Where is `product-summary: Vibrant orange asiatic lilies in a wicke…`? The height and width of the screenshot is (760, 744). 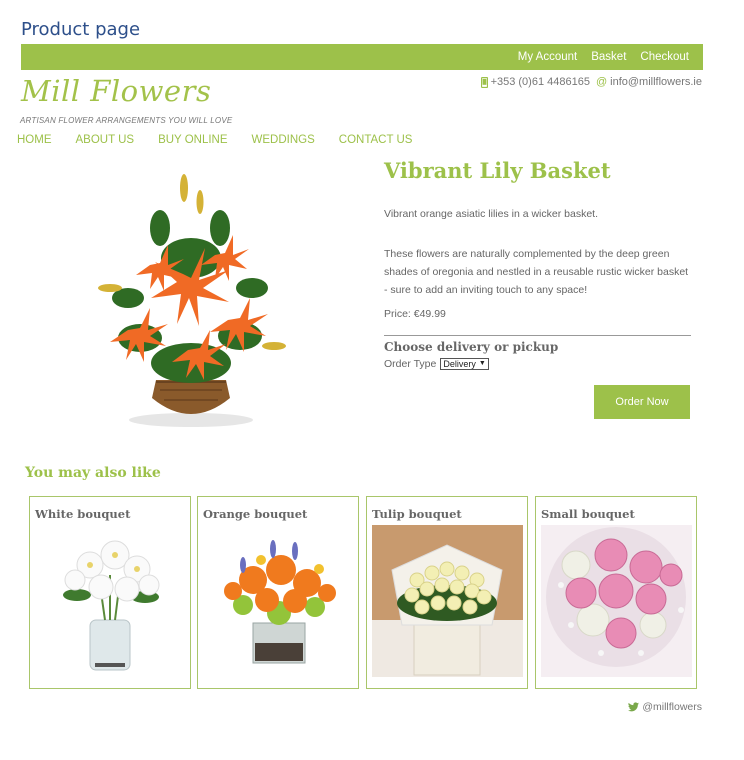
product-summary: Vibrant orange asiatic lilies in a wicke… is located at coordinates (491, 214).